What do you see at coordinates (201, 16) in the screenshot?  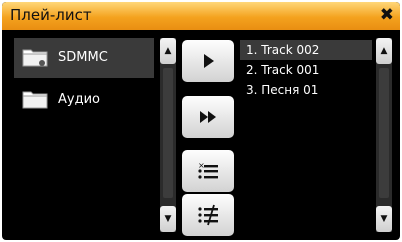 I see `title-bar: Плей-лист ✖` at bounding box center [201, 16].